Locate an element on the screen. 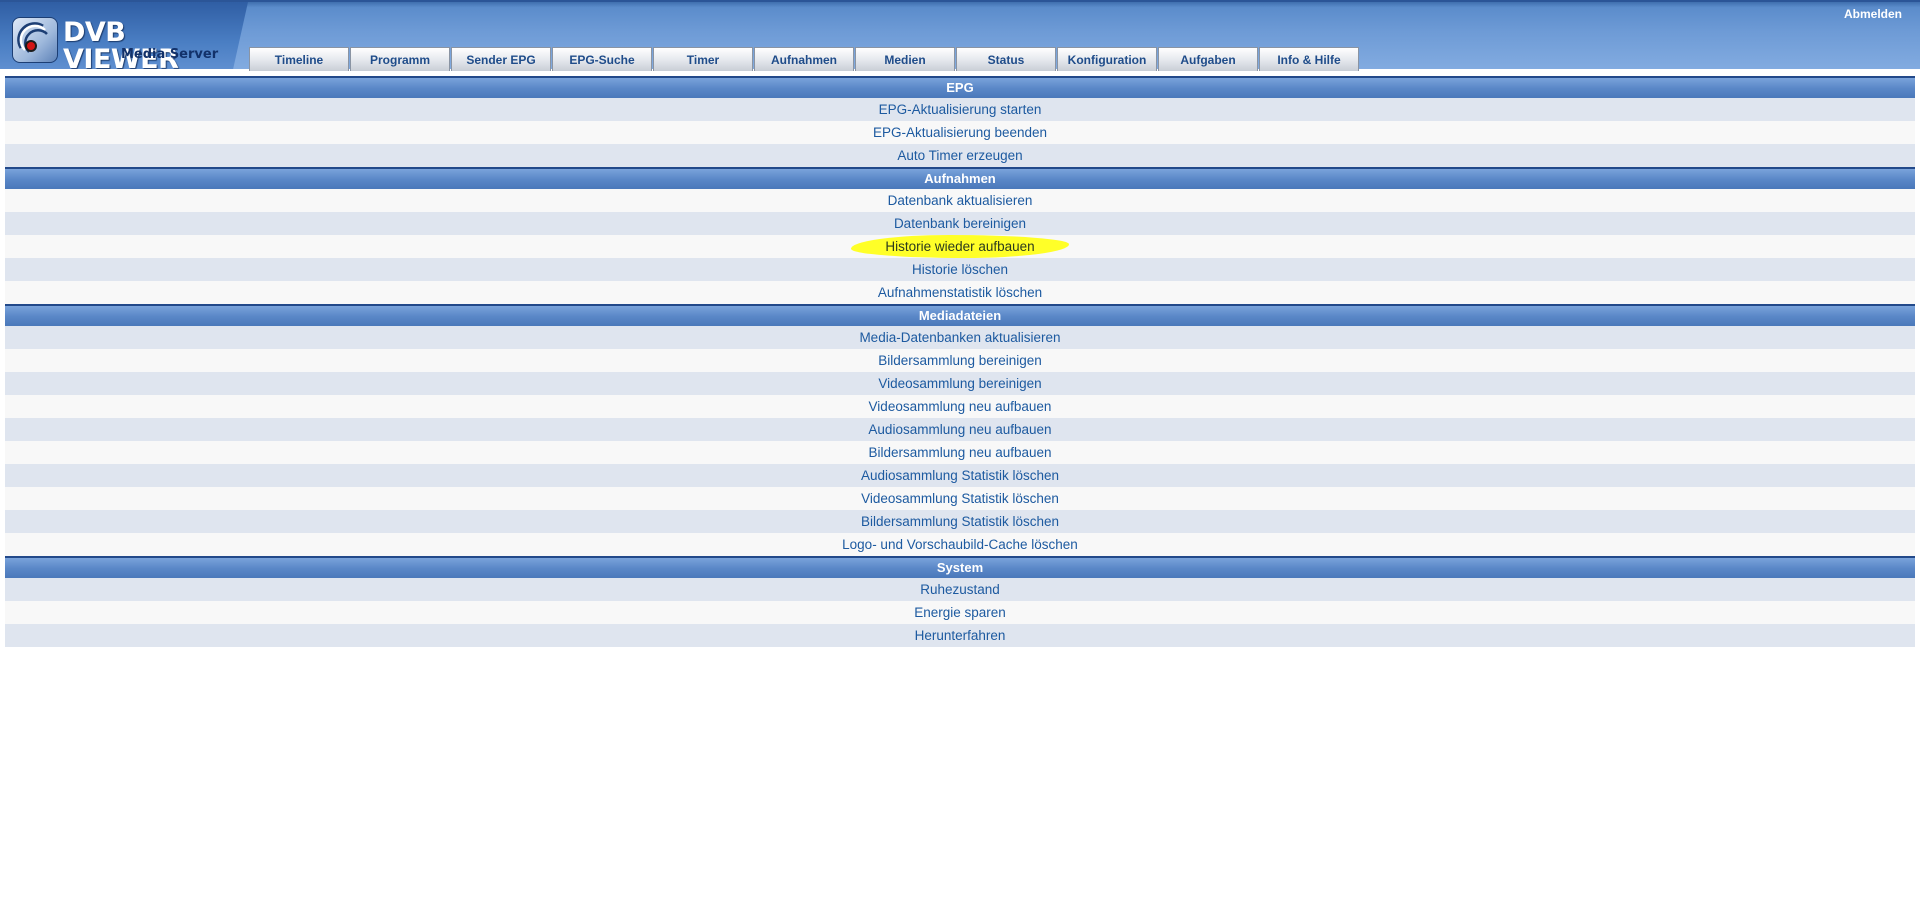  logo: DVB VIEWER Media Server is located at coordinates (124, 35).